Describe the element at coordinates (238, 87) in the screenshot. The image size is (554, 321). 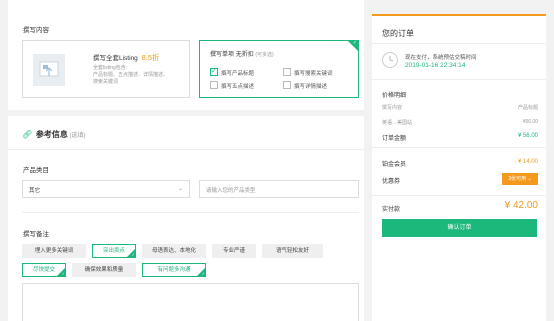
I see `checkbox-label-bullet-points: 撰写五点描述` at that location.